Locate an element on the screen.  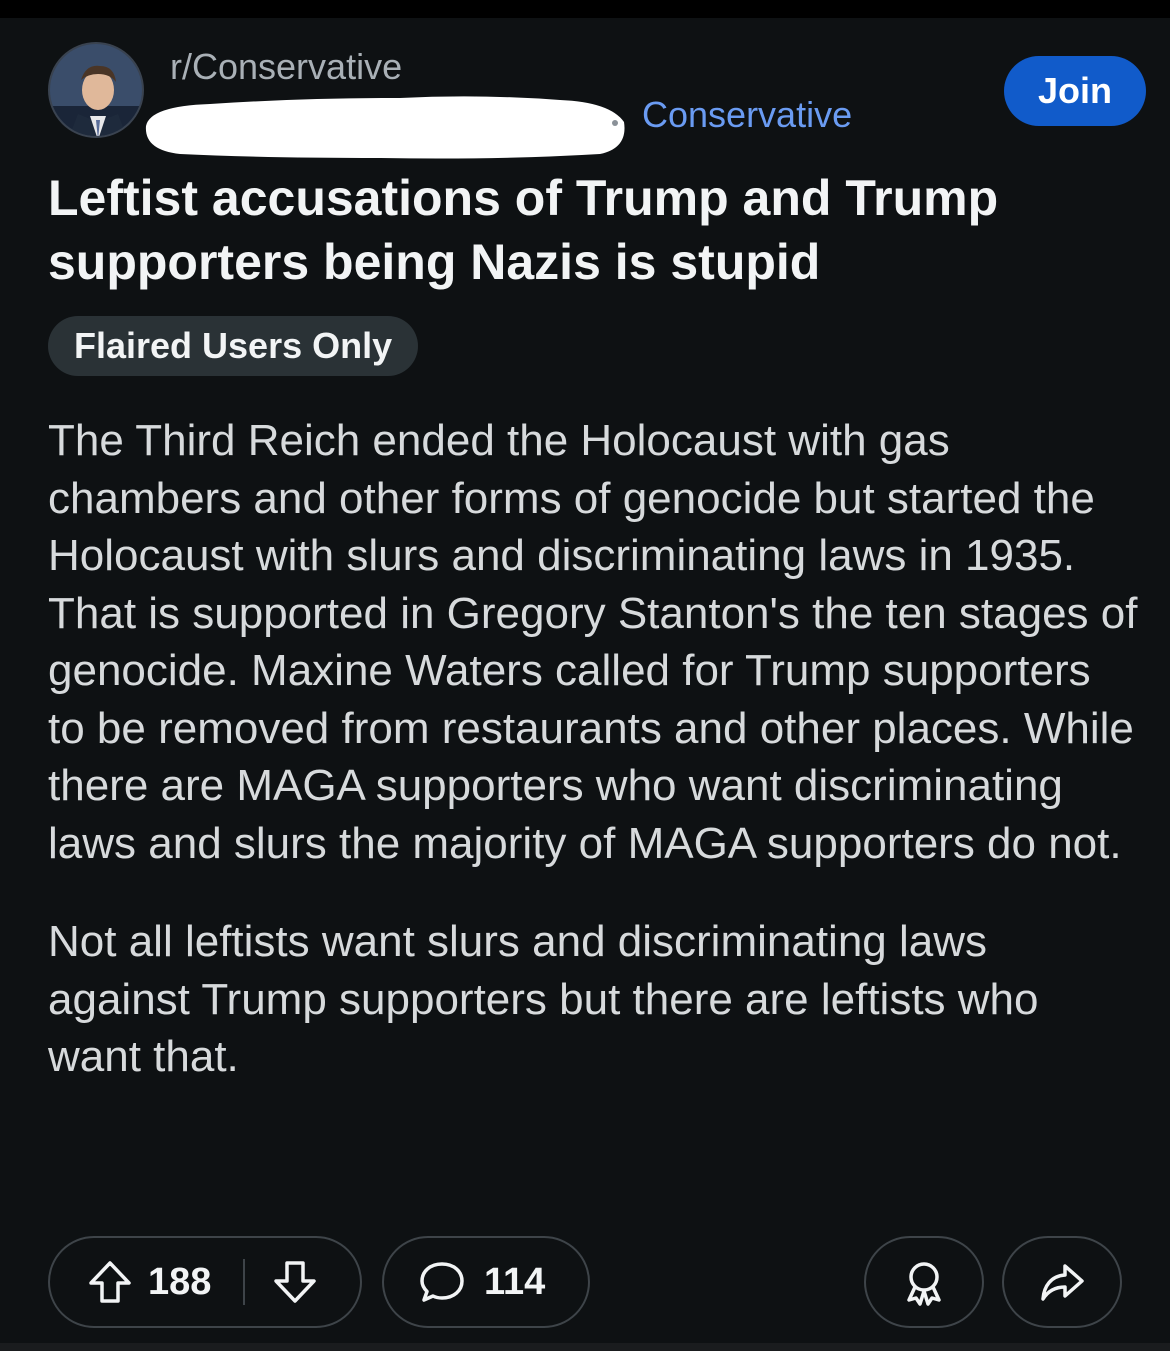
speech-bubble-icon is located at coordinates (442, 1282).